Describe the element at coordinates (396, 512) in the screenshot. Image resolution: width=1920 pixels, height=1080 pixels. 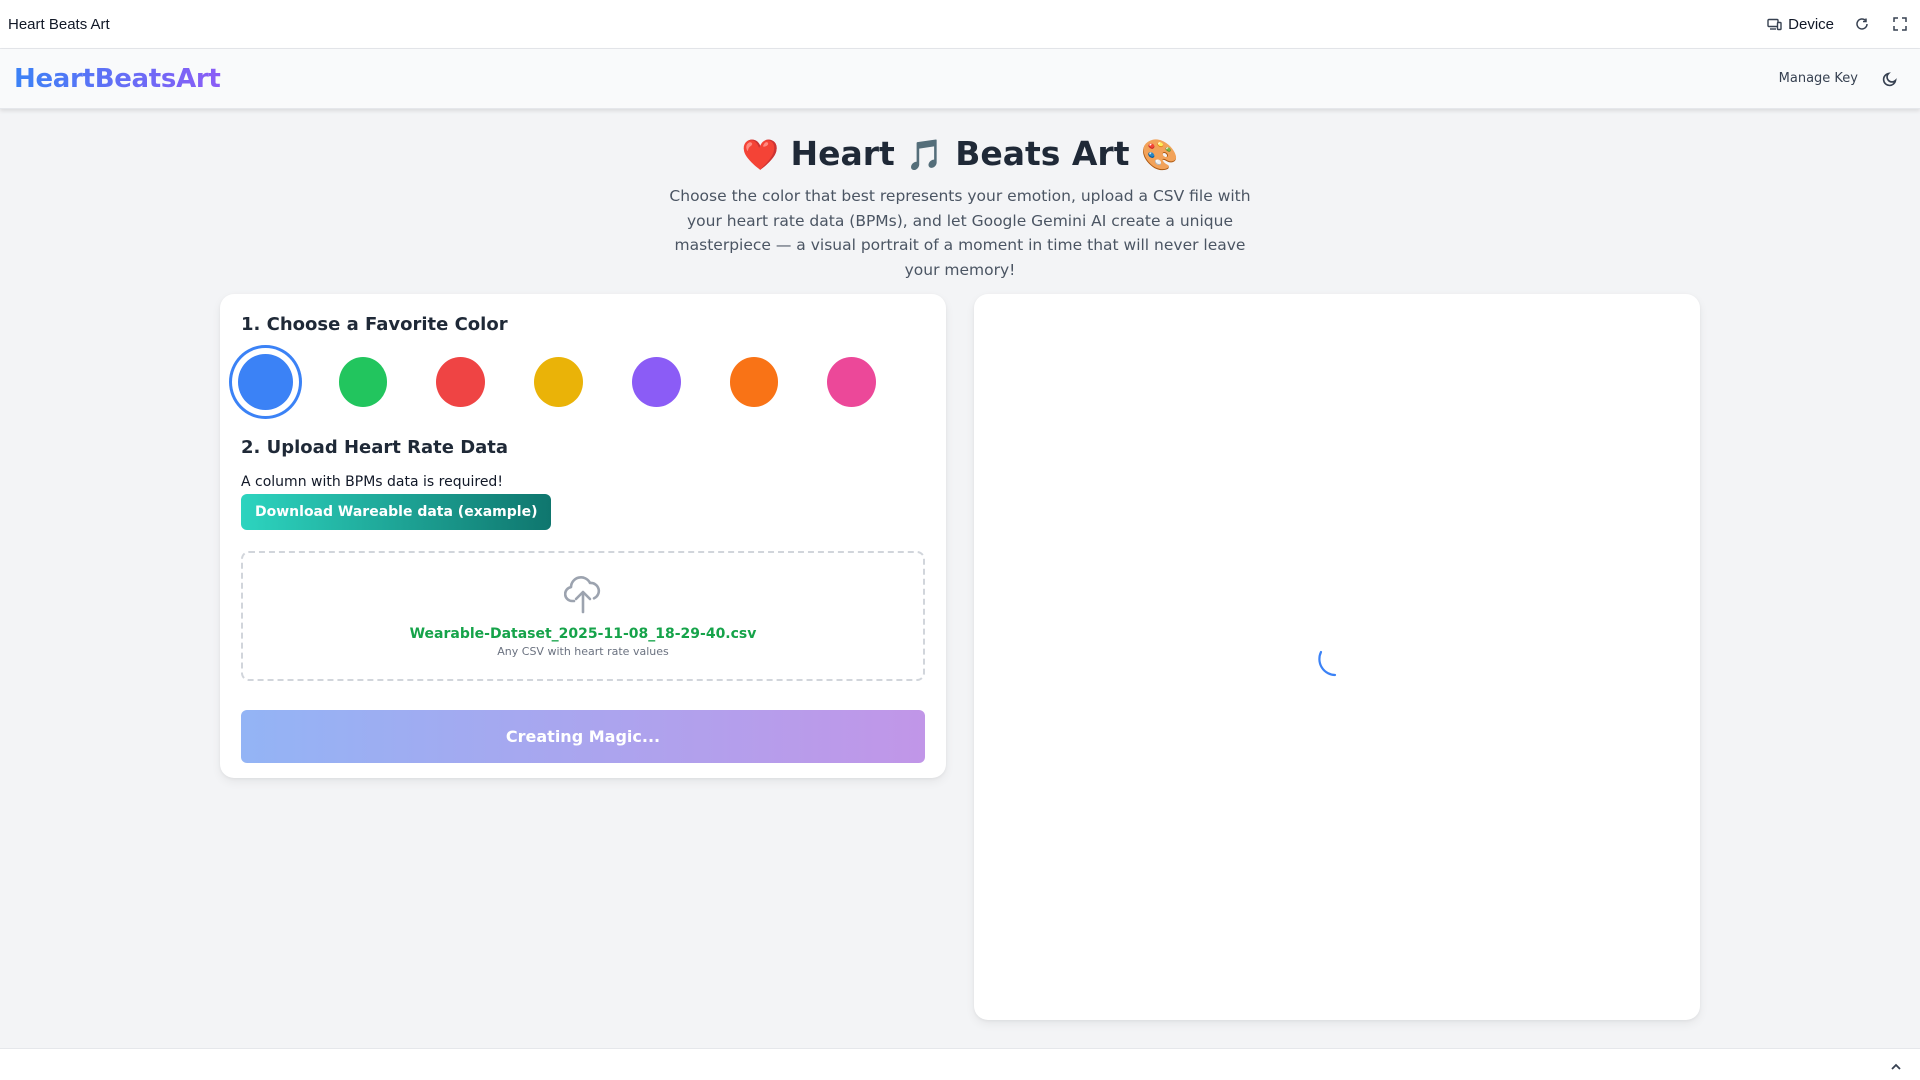
I see `download-example-button: Download Wareable data (example)` at that location.